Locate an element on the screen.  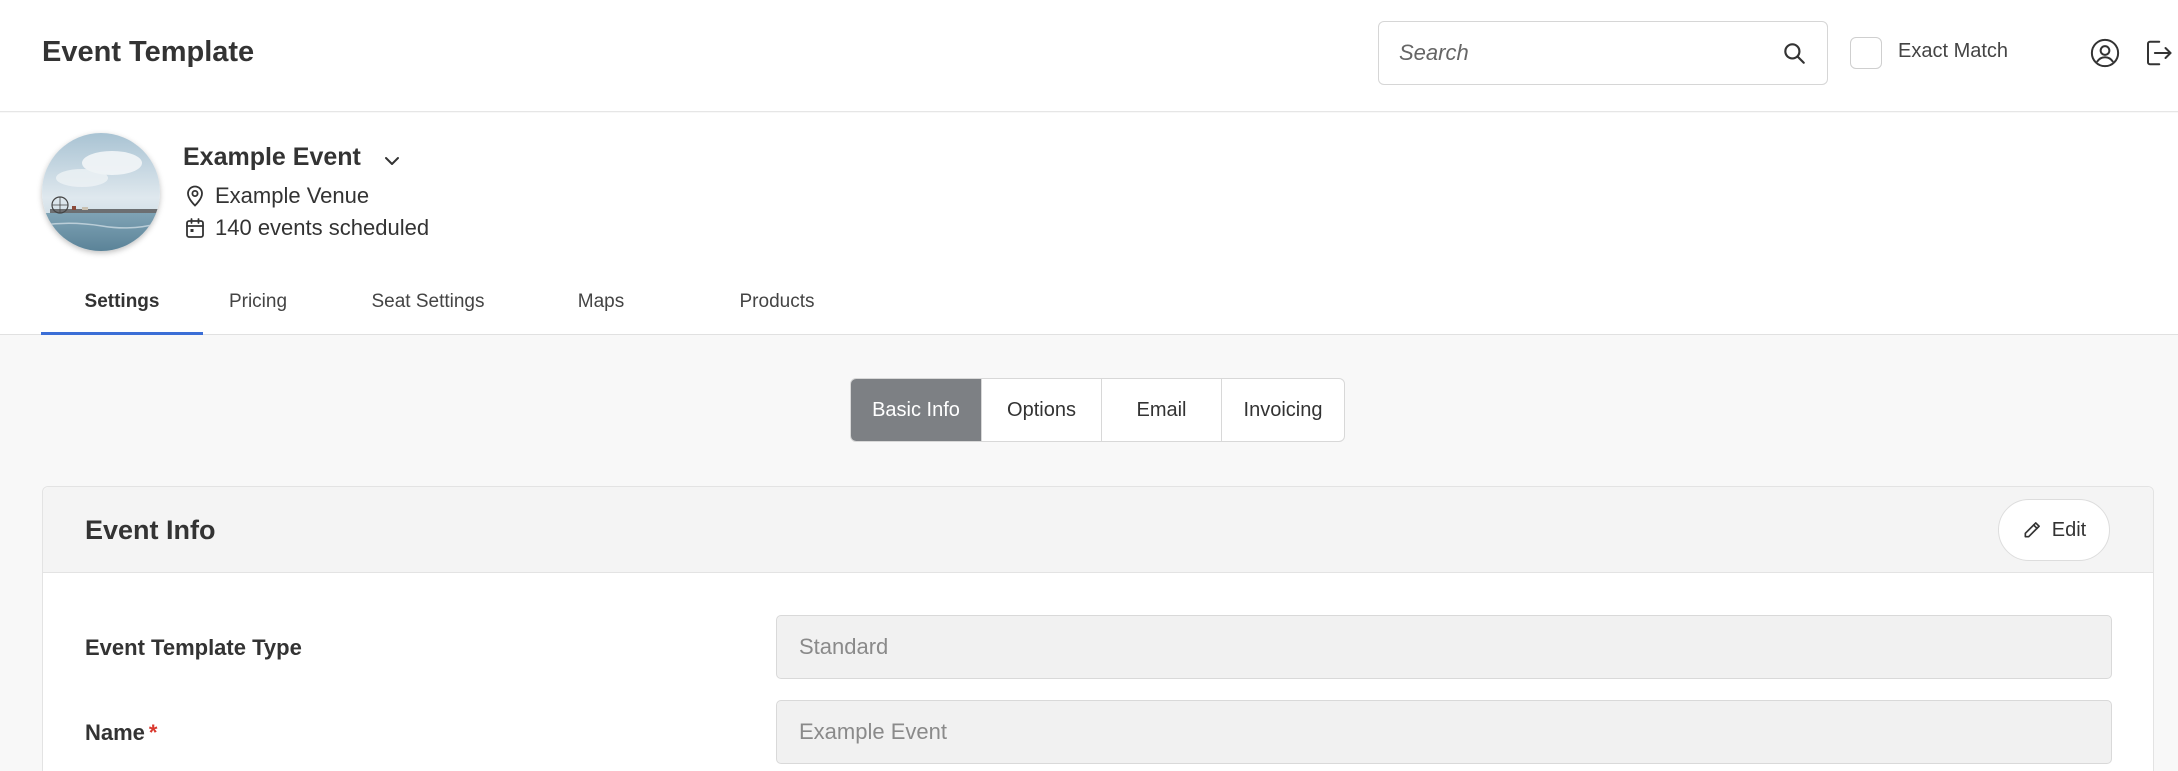
required-marker: * is located at coordinates (153, 732).